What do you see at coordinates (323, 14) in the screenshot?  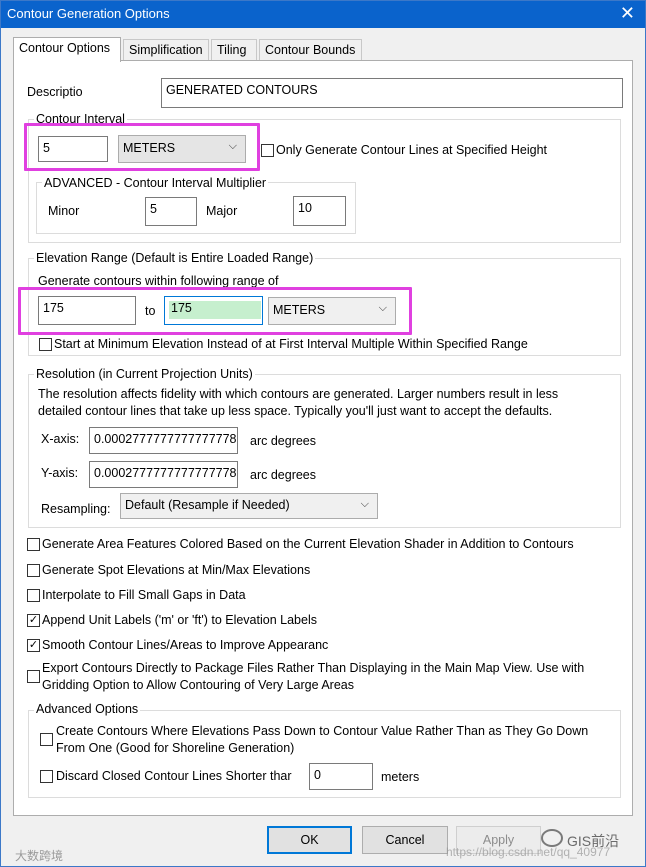 I see `title-bar: Contour Generation Options ✕` at bounding box center [323, 14].